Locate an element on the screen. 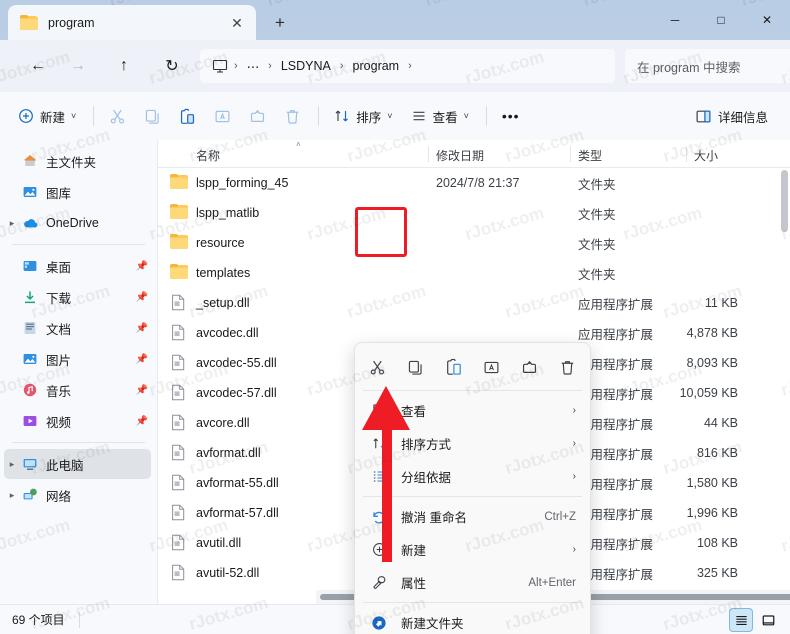 Image resolution: width=790 pixels, height=634 pixels. breadcrumb: › ⋯ › LSDYNA › program › is located at coordinates (407, 66).